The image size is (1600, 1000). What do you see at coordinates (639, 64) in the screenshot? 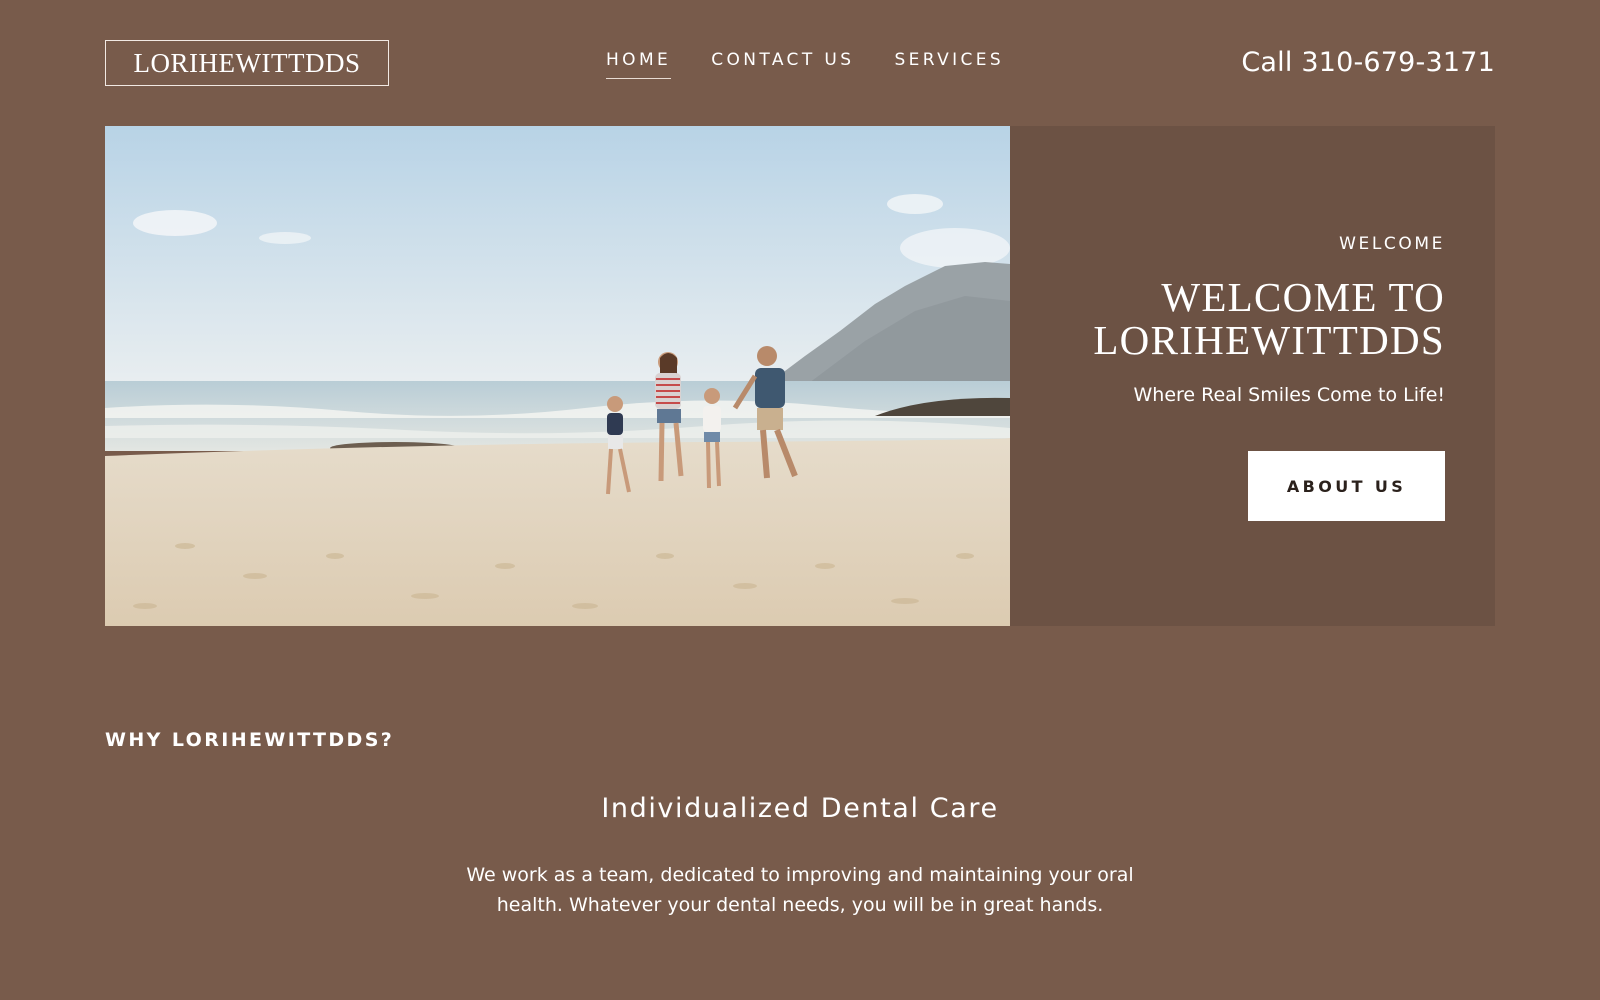
I see `nav-home: HOME` at bounding box center [639, 64].